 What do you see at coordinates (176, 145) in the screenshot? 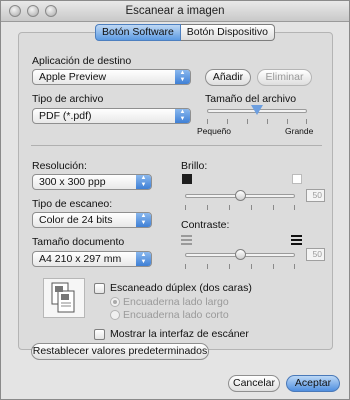
I see `section-divider` at bounding box center [176, 145].